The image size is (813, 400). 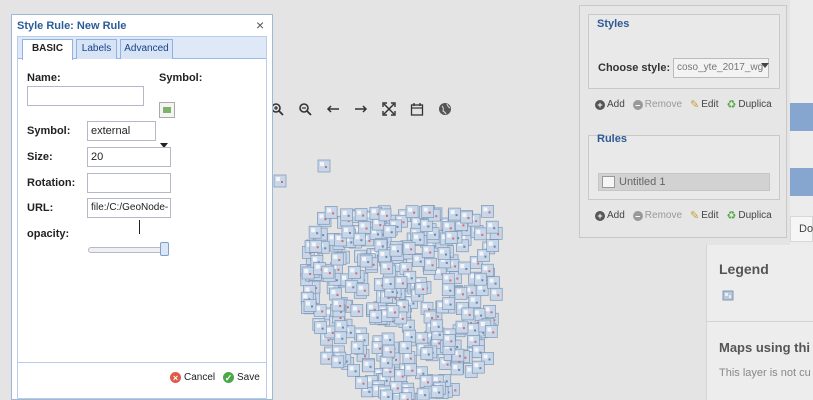 What do you see at coordinates (96, 49) in the screenshot?
I see `tab-labels: Labels` at bounding box center [96, 49].